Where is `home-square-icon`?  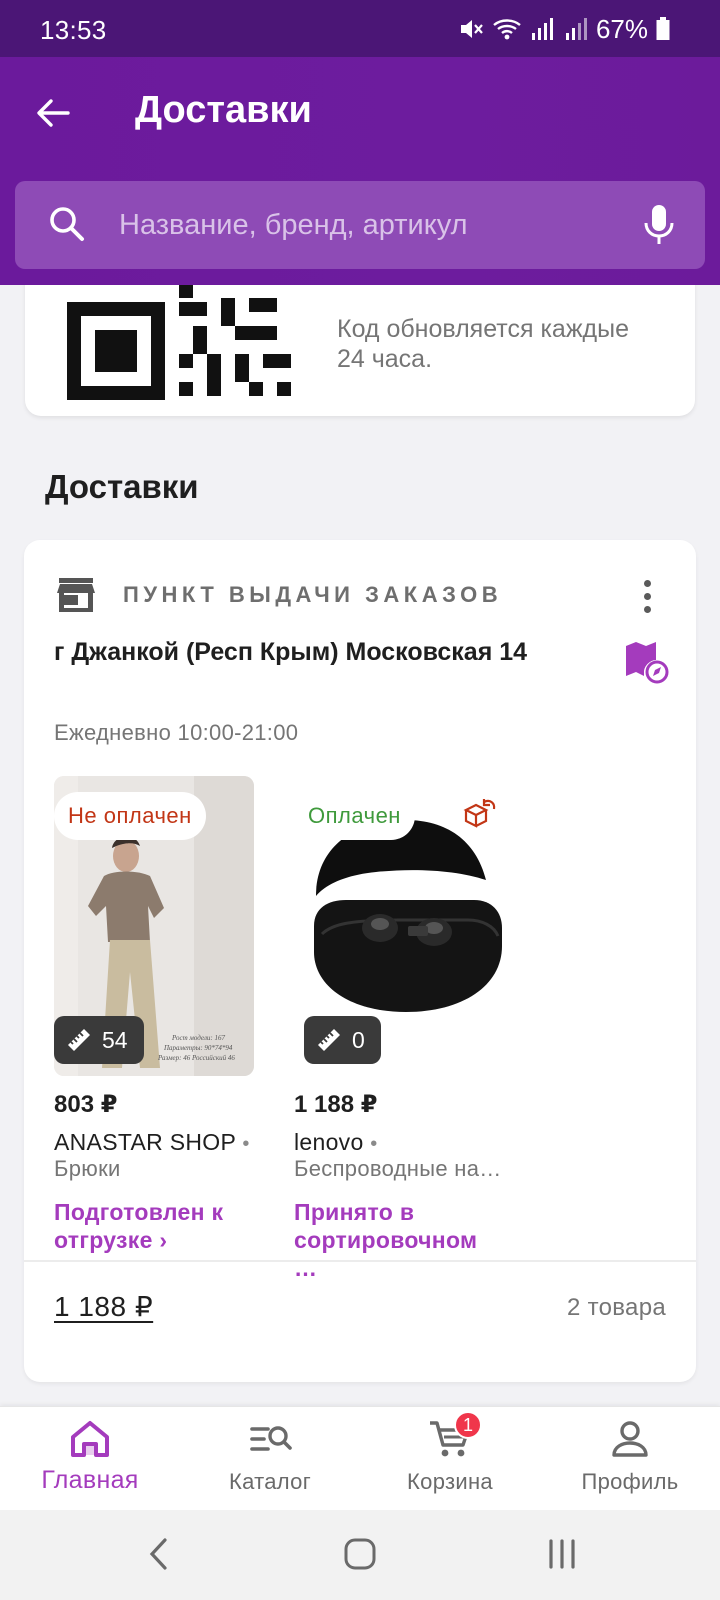
home-square-icon is located at coordinates (360, 1554).